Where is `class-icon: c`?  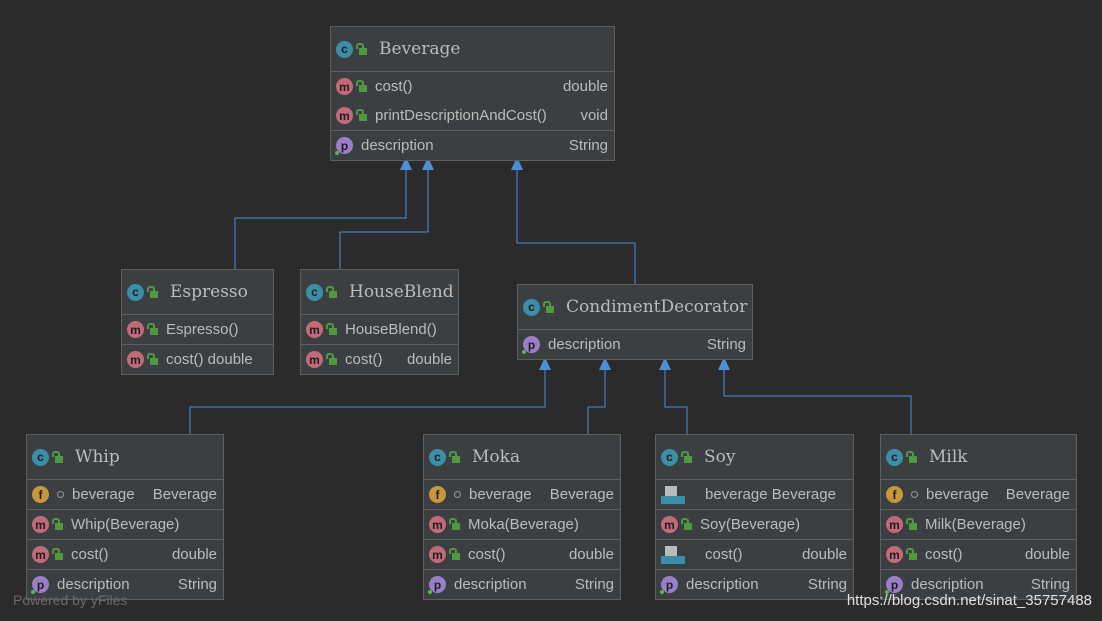
class-icon: c is located at coordinates (40, 457).